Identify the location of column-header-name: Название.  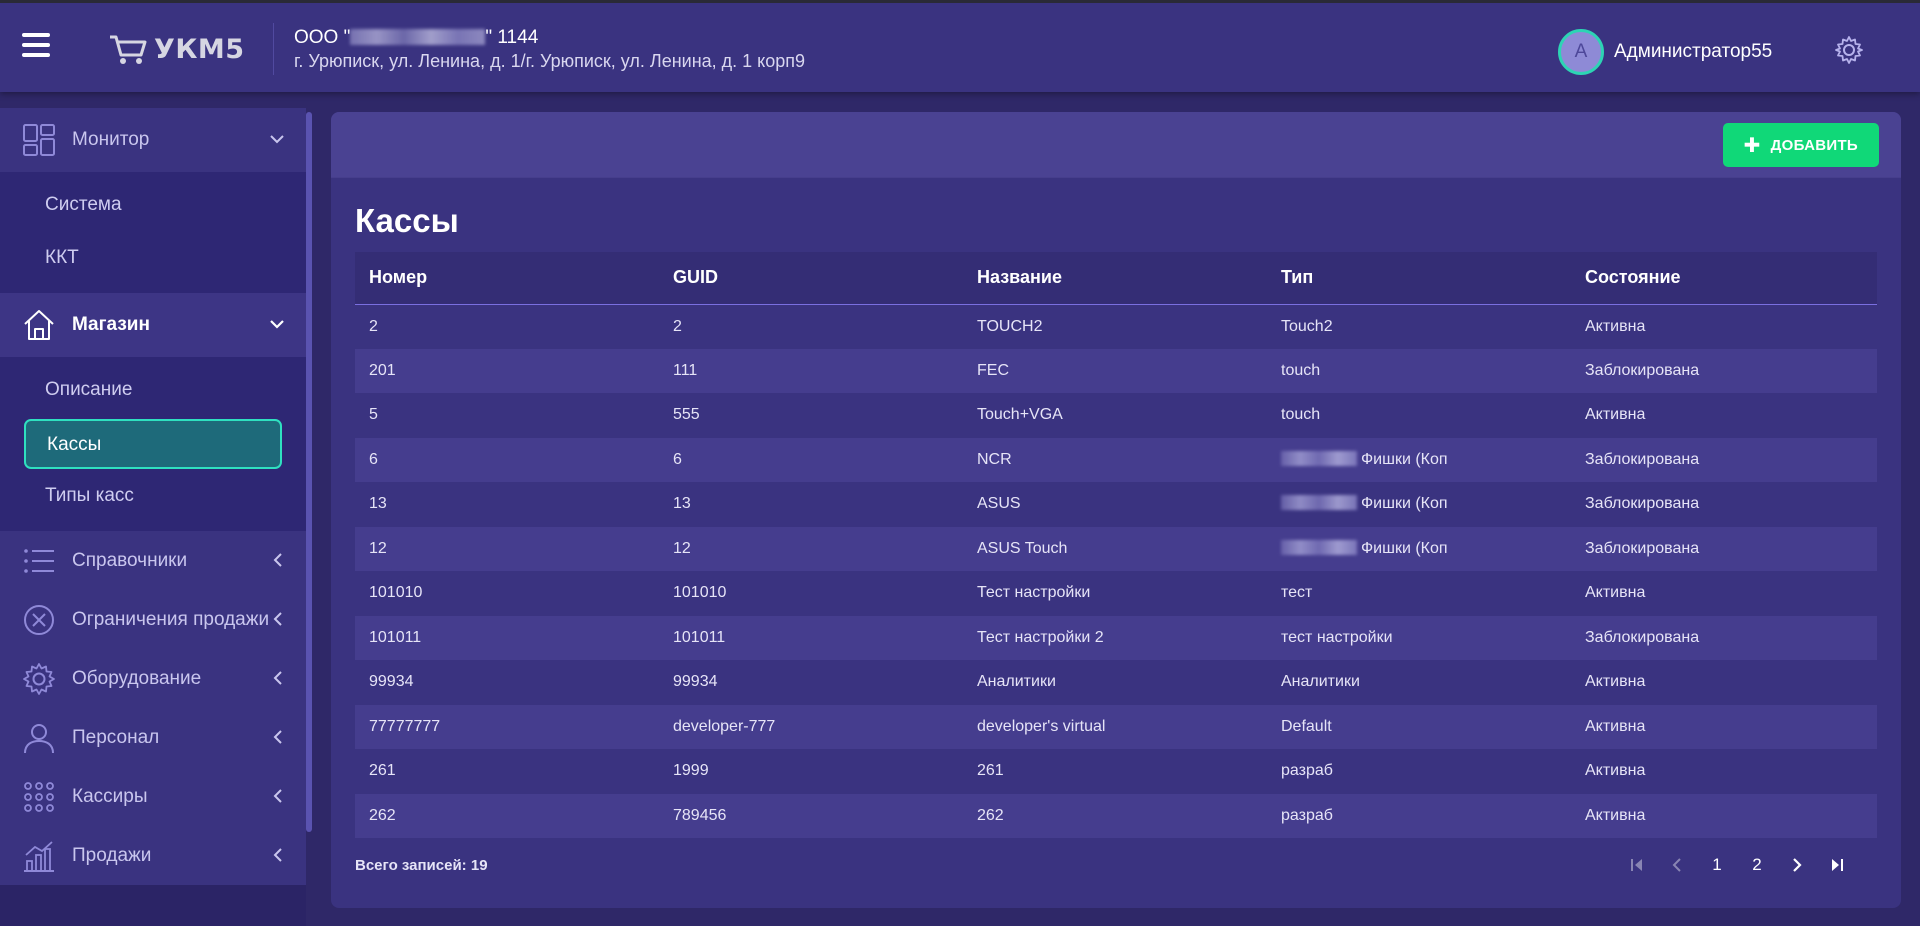
(1115, 278).